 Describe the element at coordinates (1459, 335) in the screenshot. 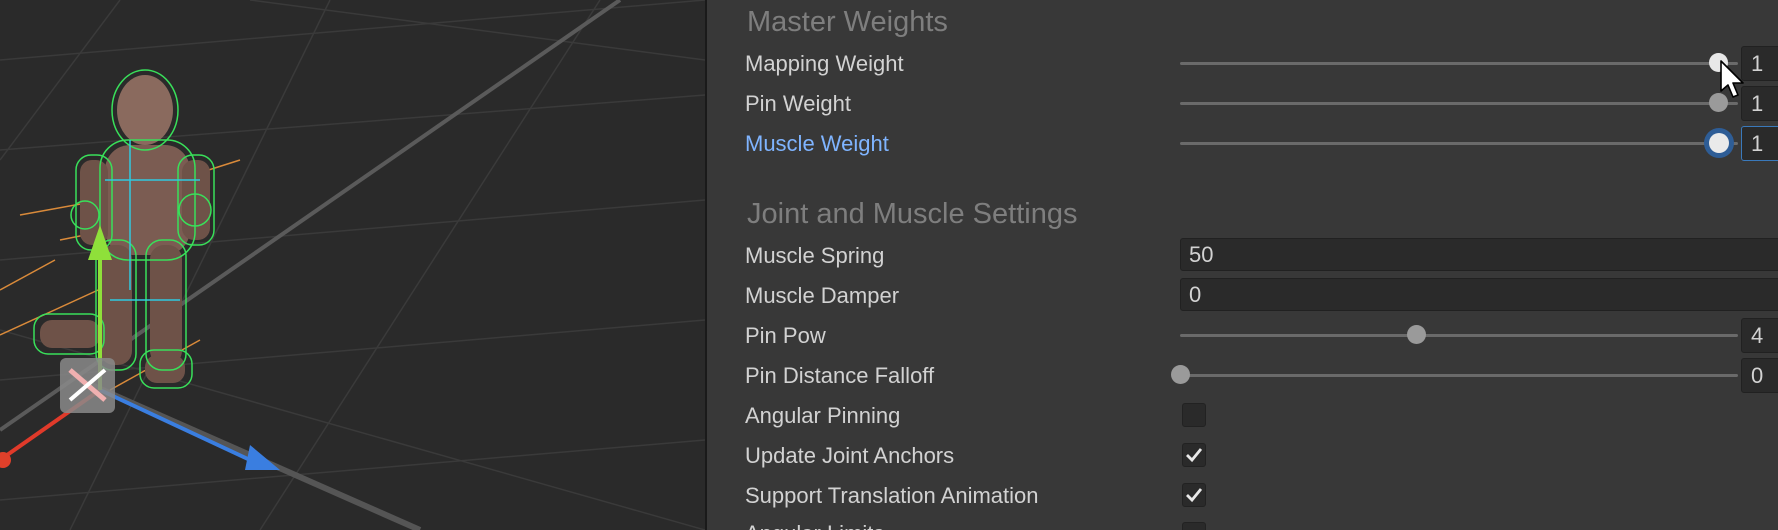

I see `pin-pow-track` at that location.